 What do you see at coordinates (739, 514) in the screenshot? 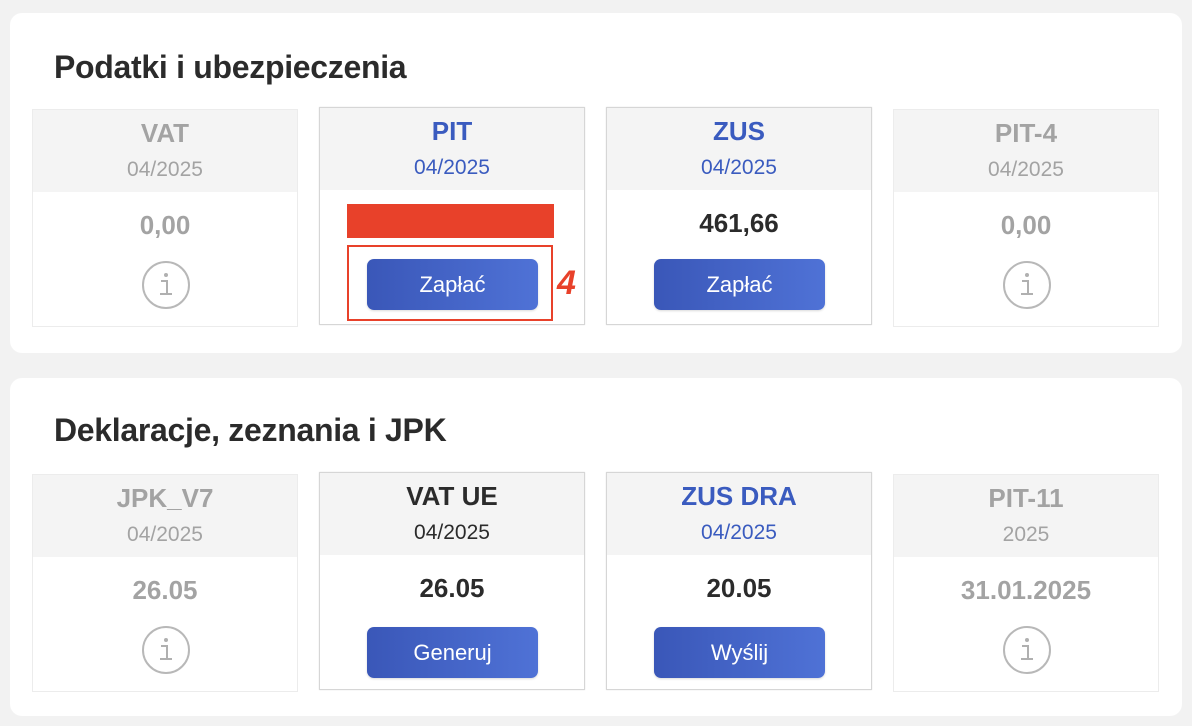
I see `card-header: ZUS DRA 04/2025` at bounding box center [739, 514].